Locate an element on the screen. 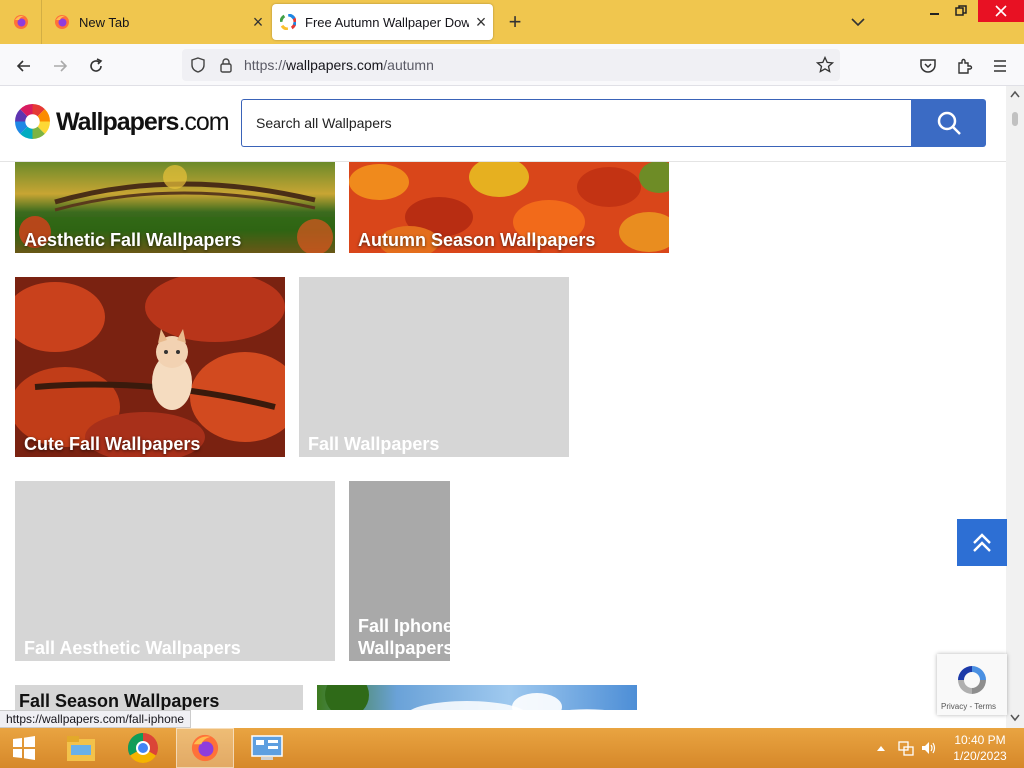 Image resolution: width=1024 pixels, height=768 pixels. start-button is located at coordinates (24, 748).